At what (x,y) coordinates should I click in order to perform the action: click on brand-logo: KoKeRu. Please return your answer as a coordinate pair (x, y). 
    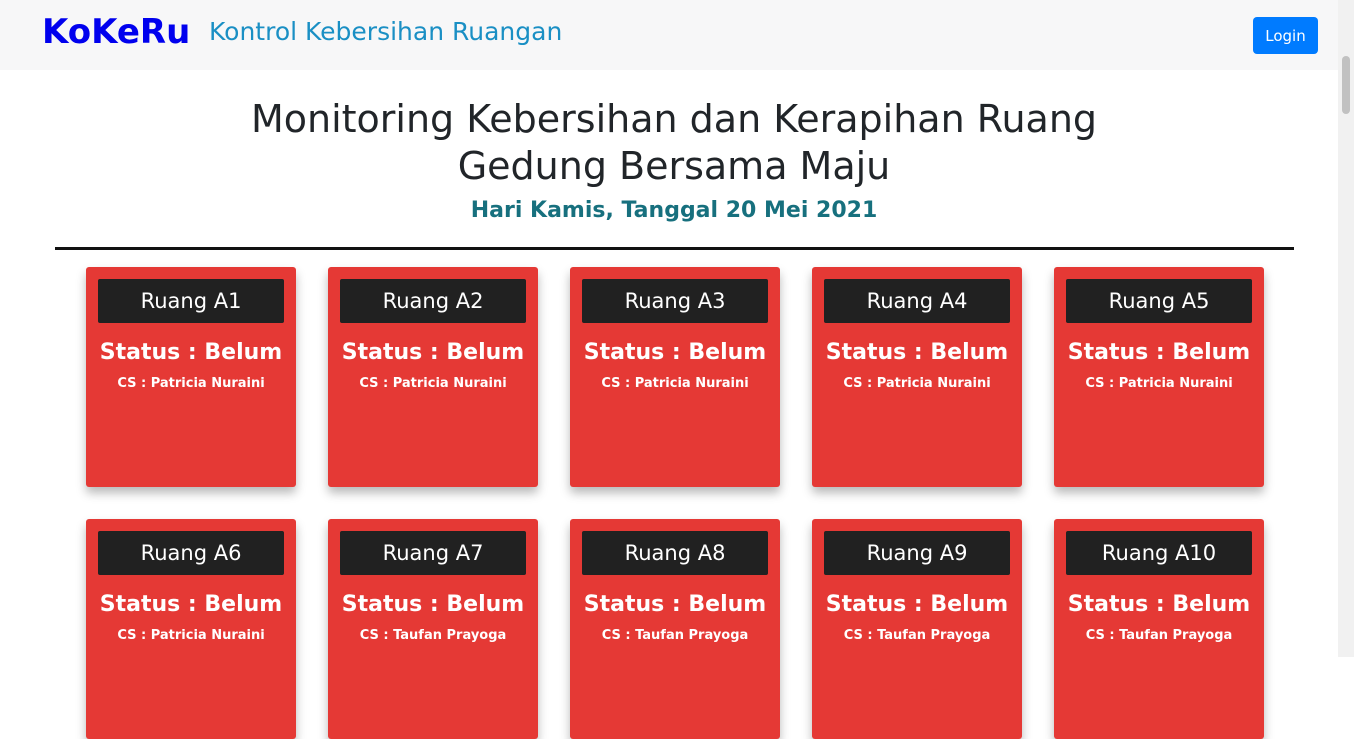
    Looking at the image, I should click on (116, 32).